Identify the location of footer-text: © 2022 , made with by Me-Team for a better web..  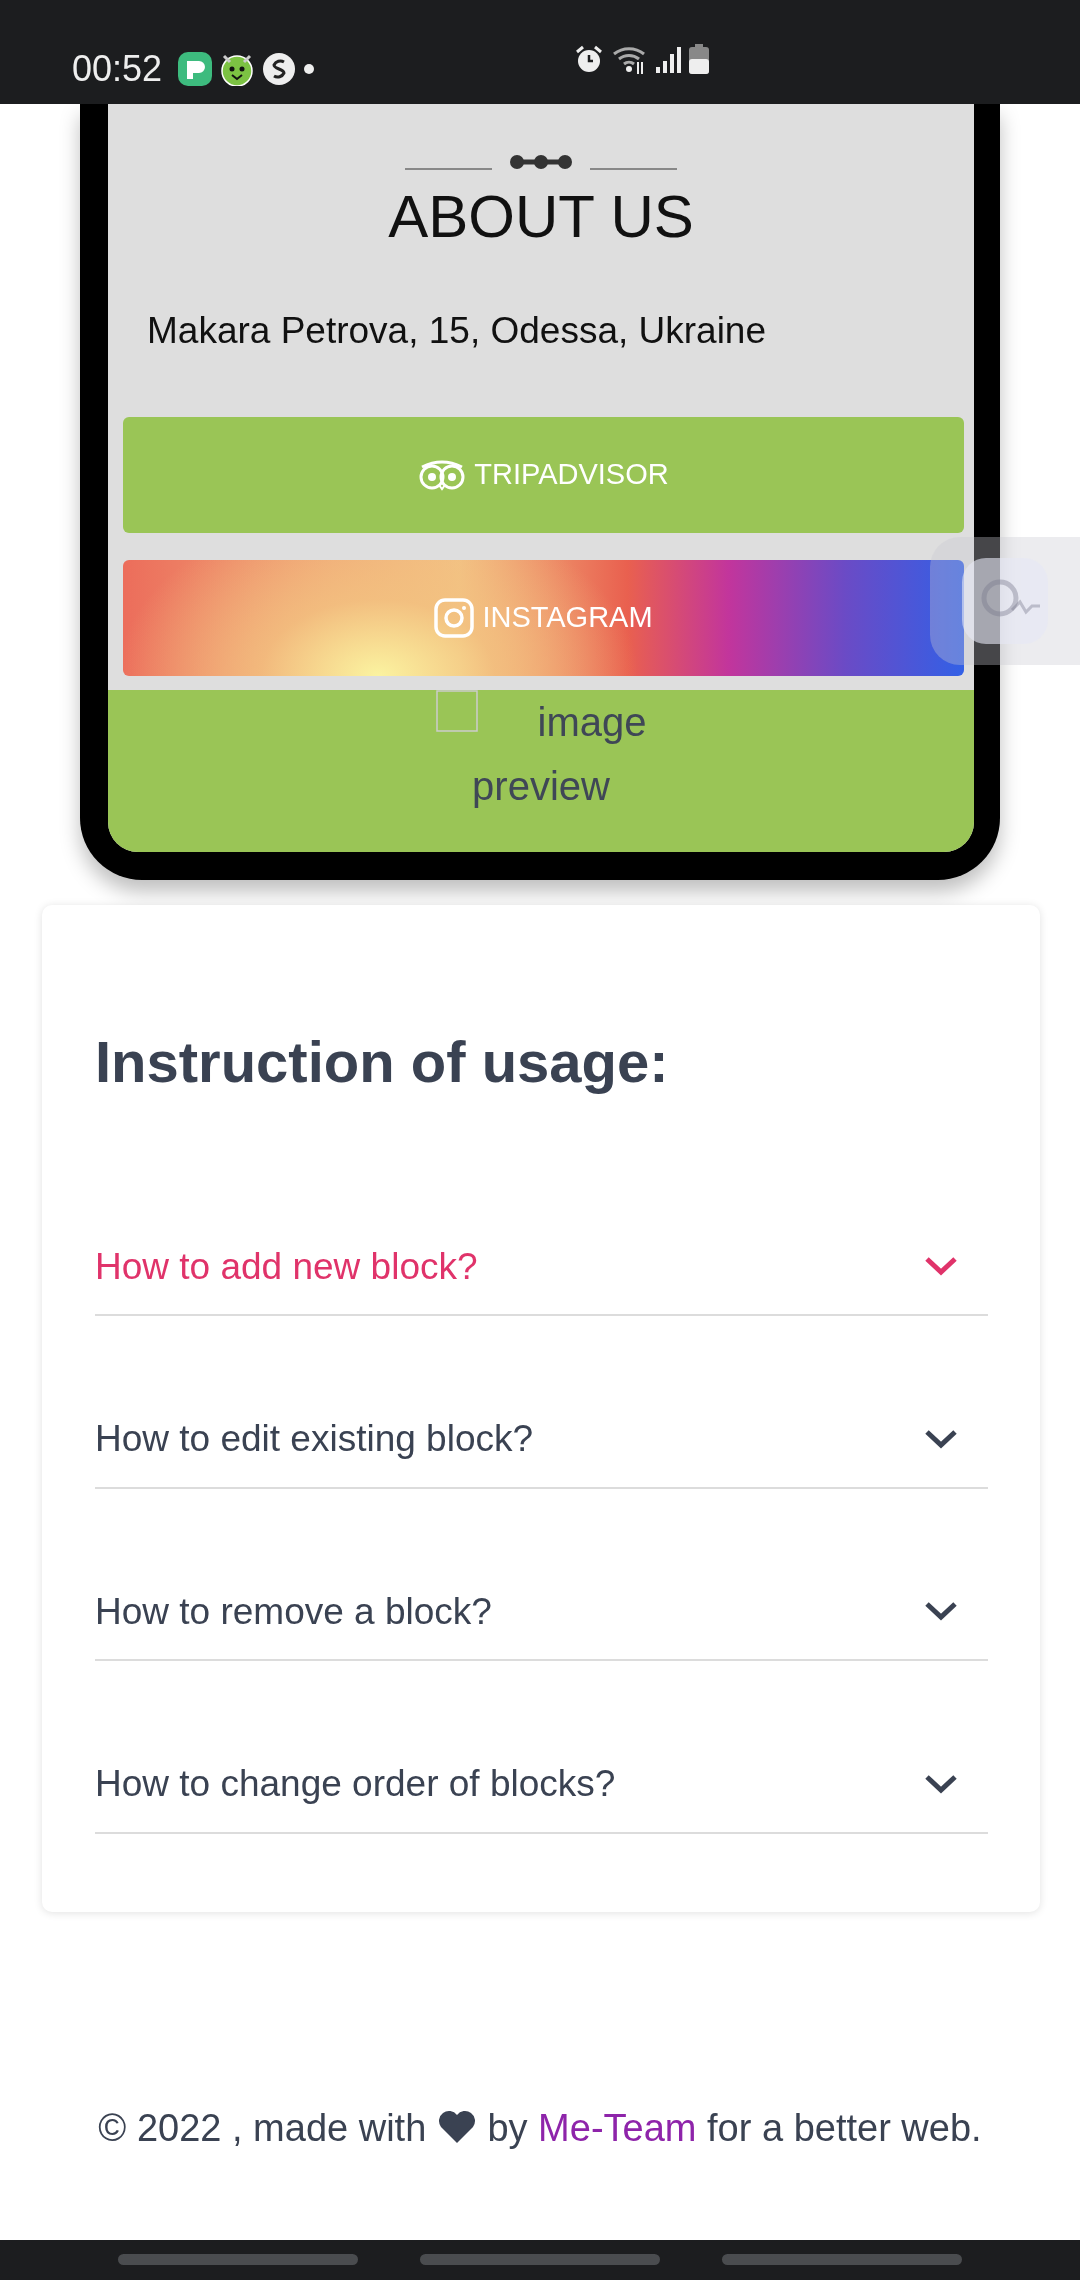
(540, 2128).